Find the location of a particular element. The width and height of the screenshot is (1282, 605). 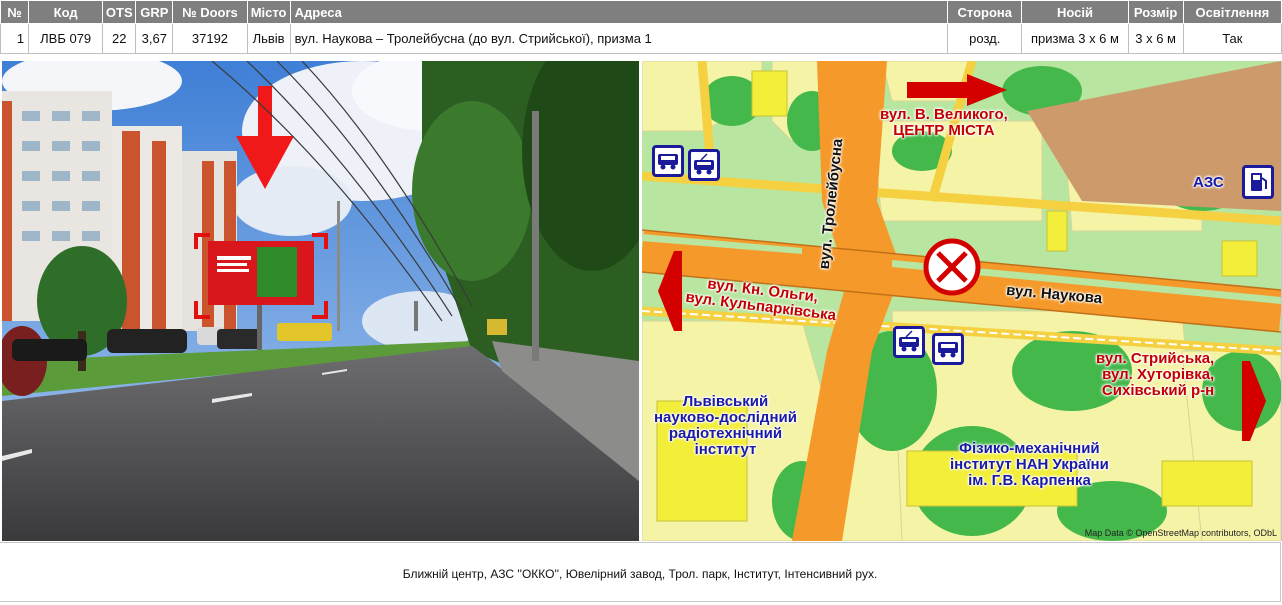

cell-grp: 3,67 is located at coordinates (154, 38).